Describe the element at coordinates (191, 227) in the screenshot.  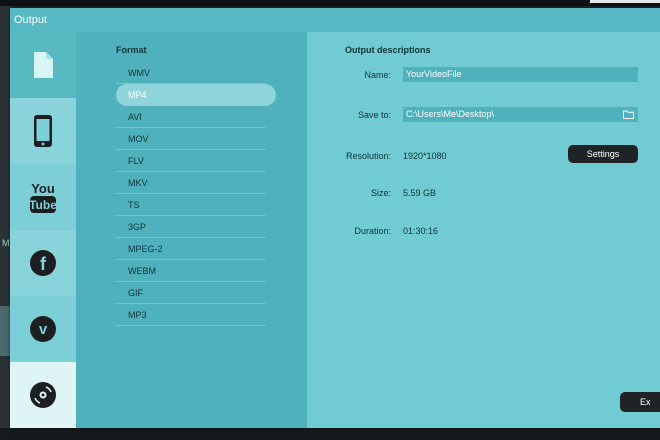
I see `format-item-3gp: 3GP` at that location.